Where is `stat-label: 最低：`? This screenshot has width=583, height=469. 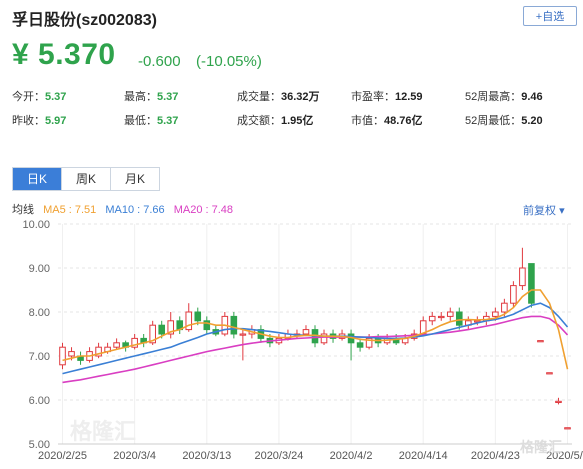
stat-label: 最低： is located at coordinates (140, 121).